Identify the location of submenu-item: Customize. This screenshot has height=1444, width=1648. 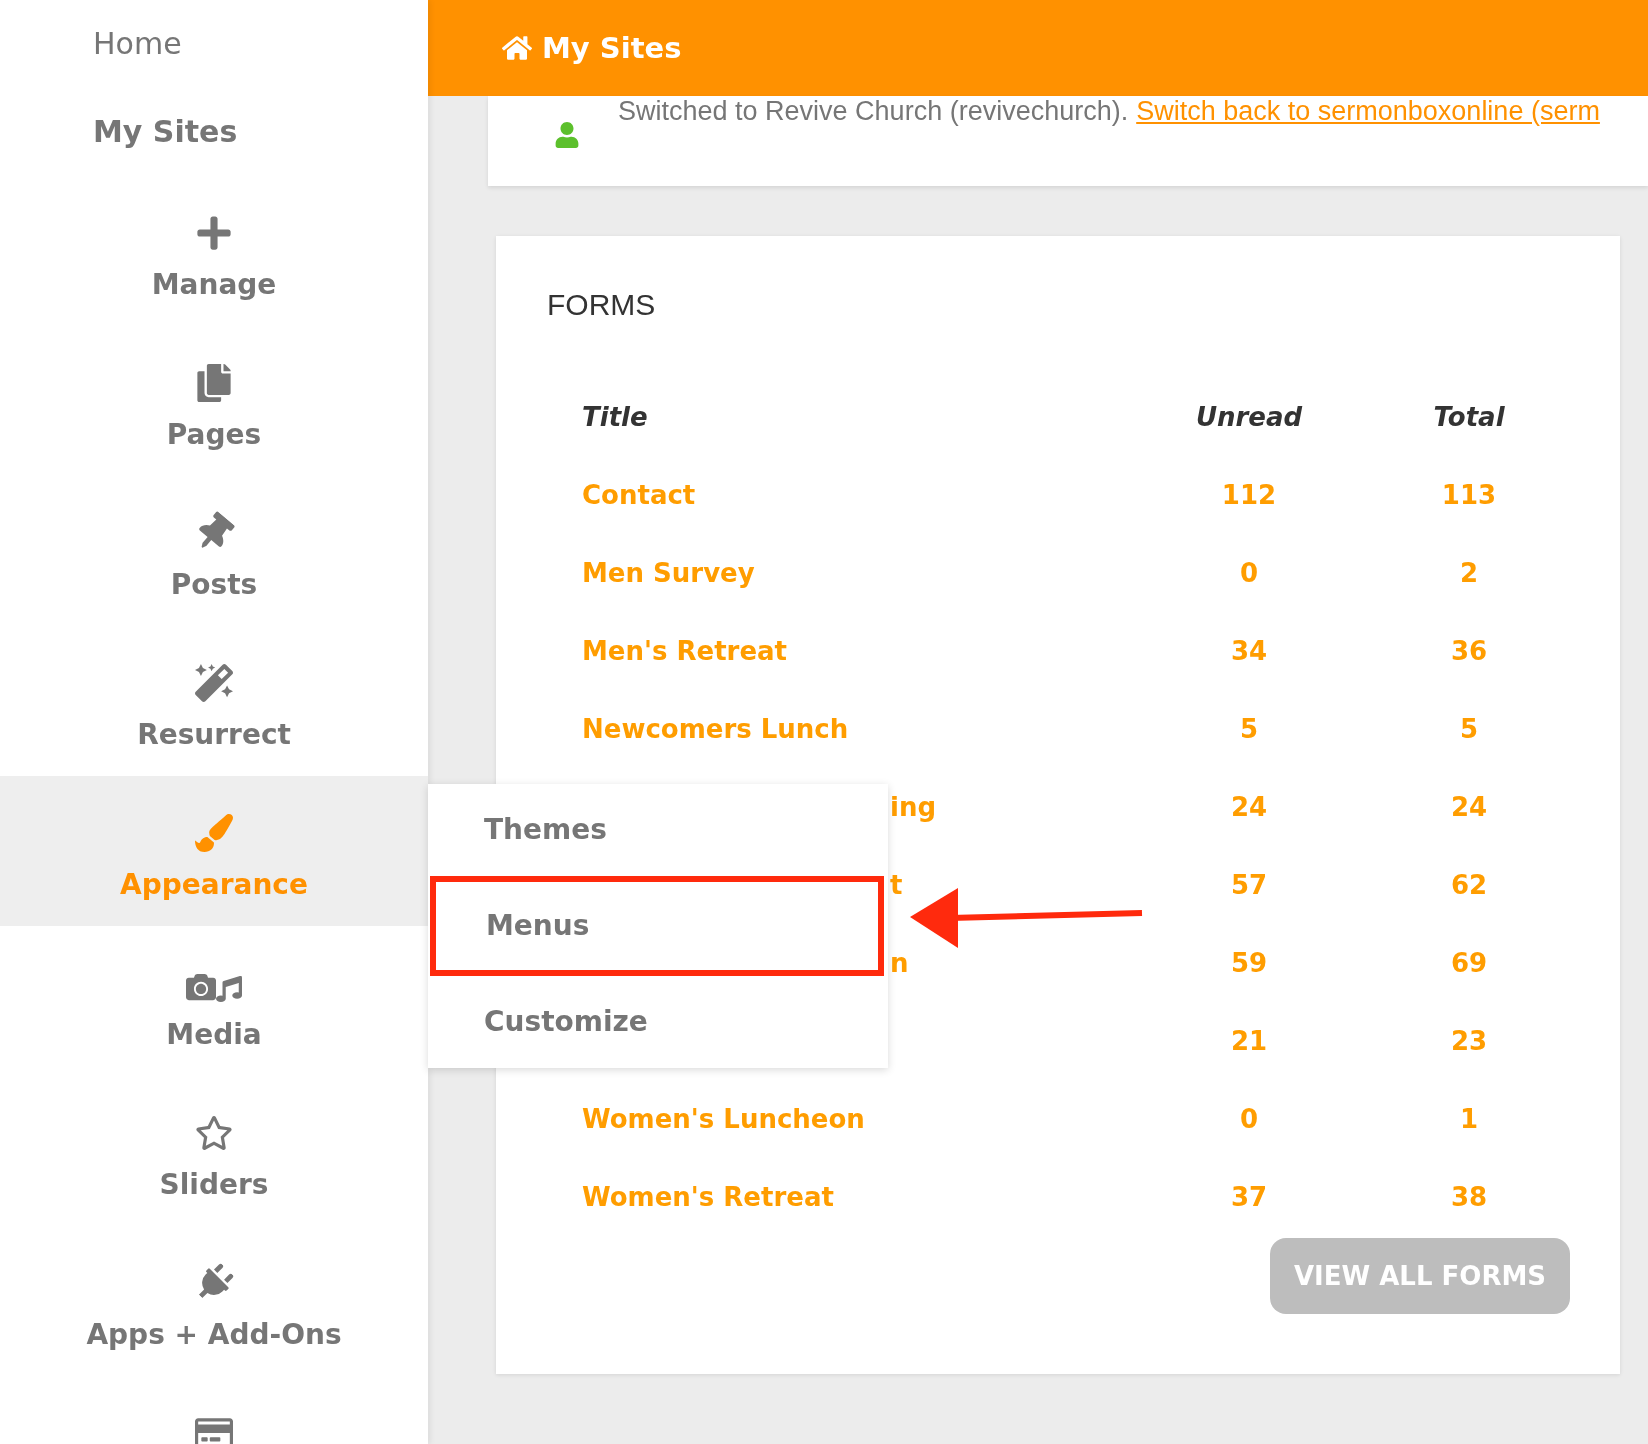
(658, 1022).